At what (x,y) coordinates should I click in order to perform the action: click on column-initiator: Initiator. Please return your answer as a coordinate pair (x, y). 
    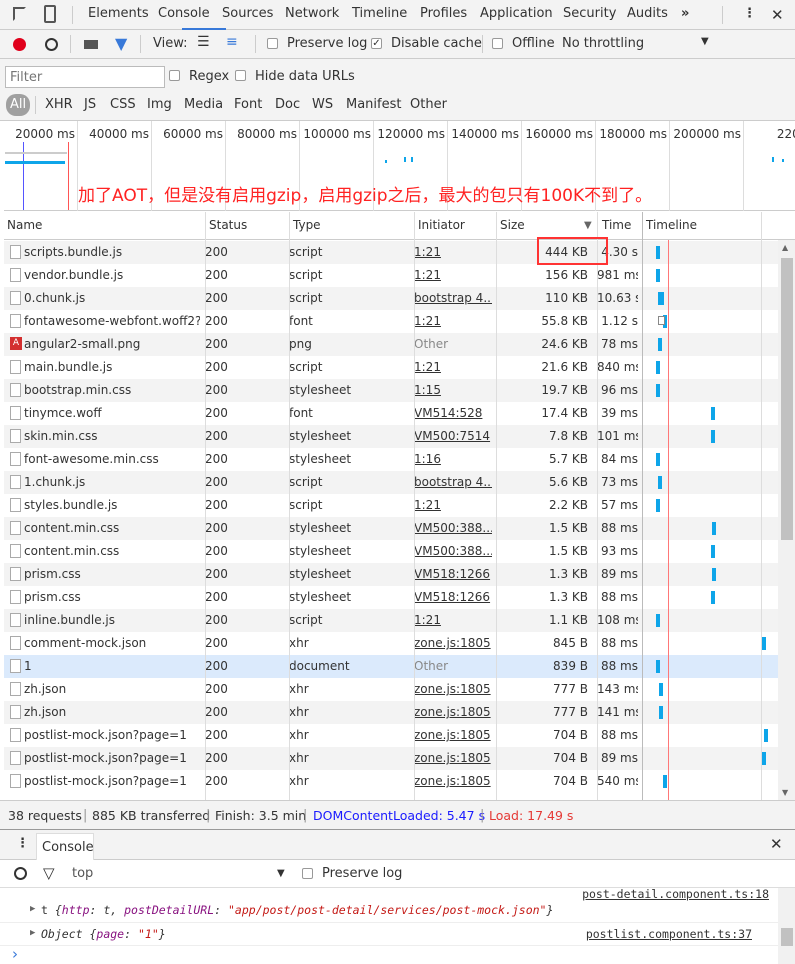
    Looking at the image, I should click on (441, 225).